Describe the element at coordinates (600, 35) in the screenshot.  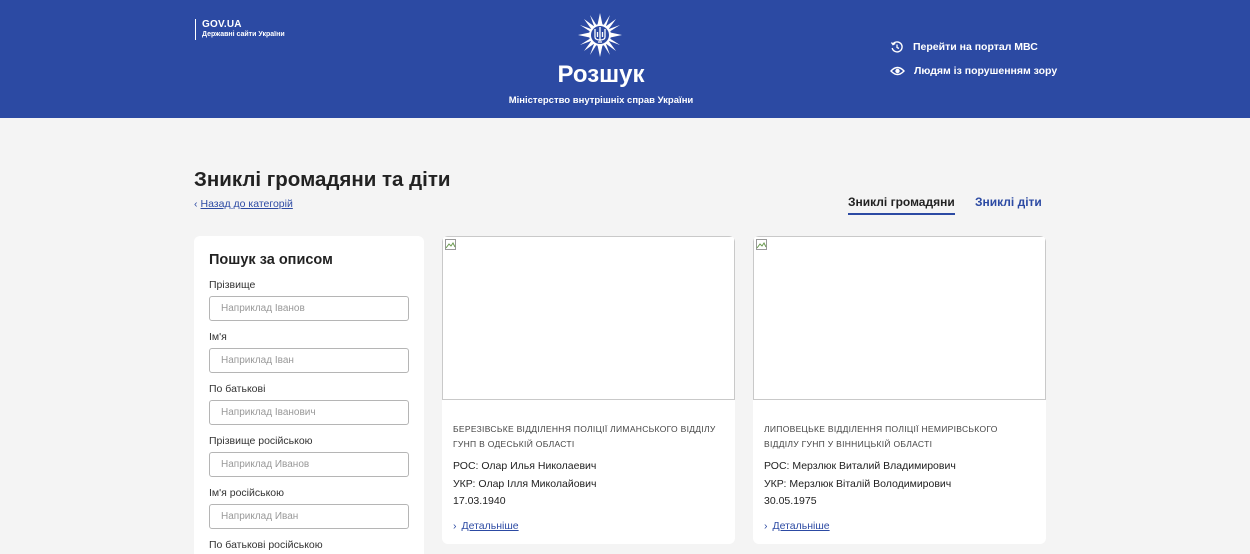
I see `trident-star-icon` at that location.